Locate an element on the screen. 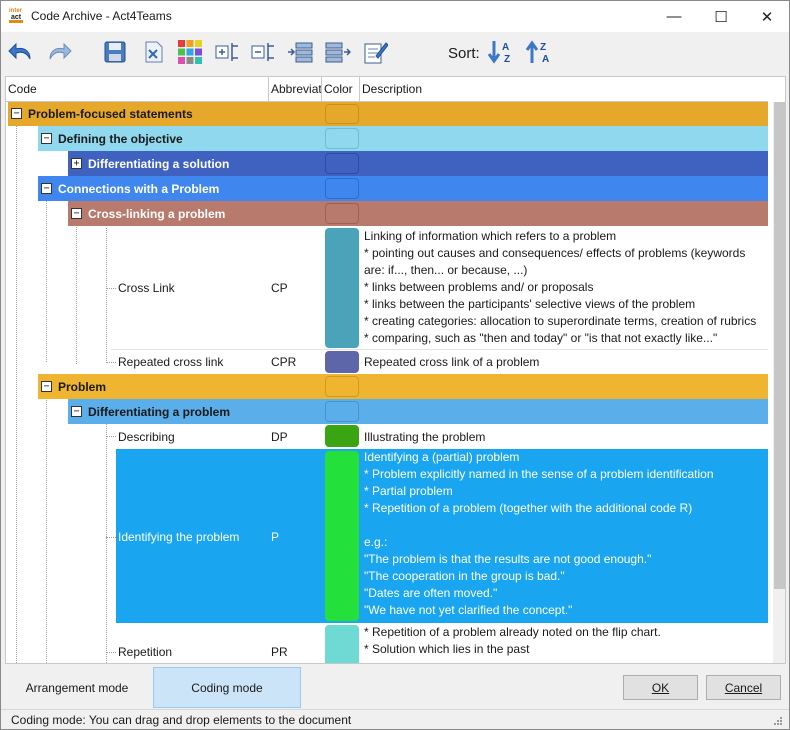 The width and height of the screenshot is (790, 730). column-header-color: Color is located at coordinates (341, 89).